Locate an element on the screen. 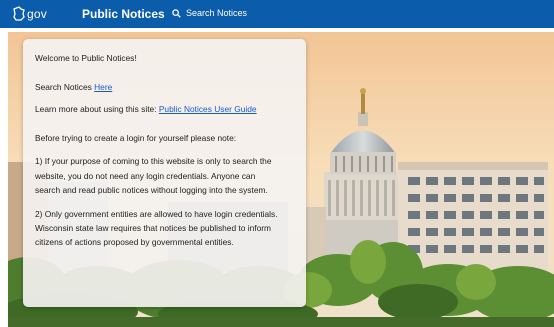 This screenshot has height=327, width=554. top-navbar: gov Public Notices Search Notices is located at coordinates (277, 14).